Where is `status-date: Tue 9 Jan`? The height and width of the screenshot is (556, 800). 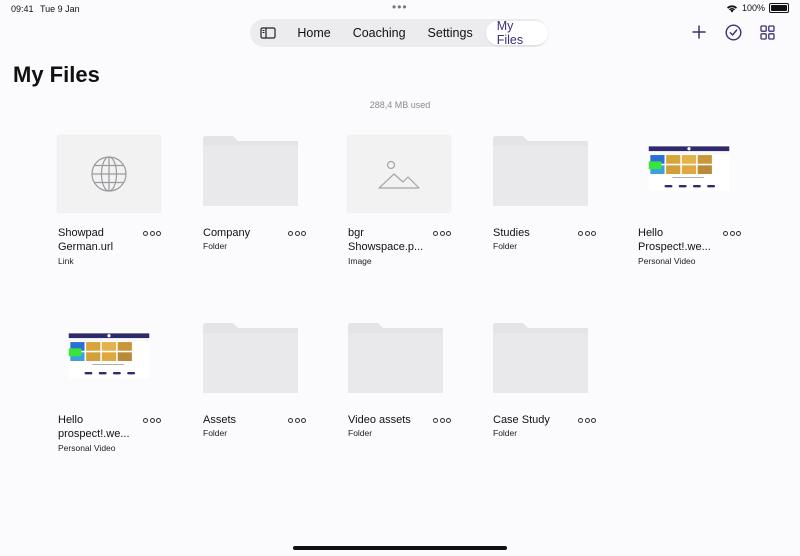
status-date: Tue 9 Jan is located at coordinates (60, 9).